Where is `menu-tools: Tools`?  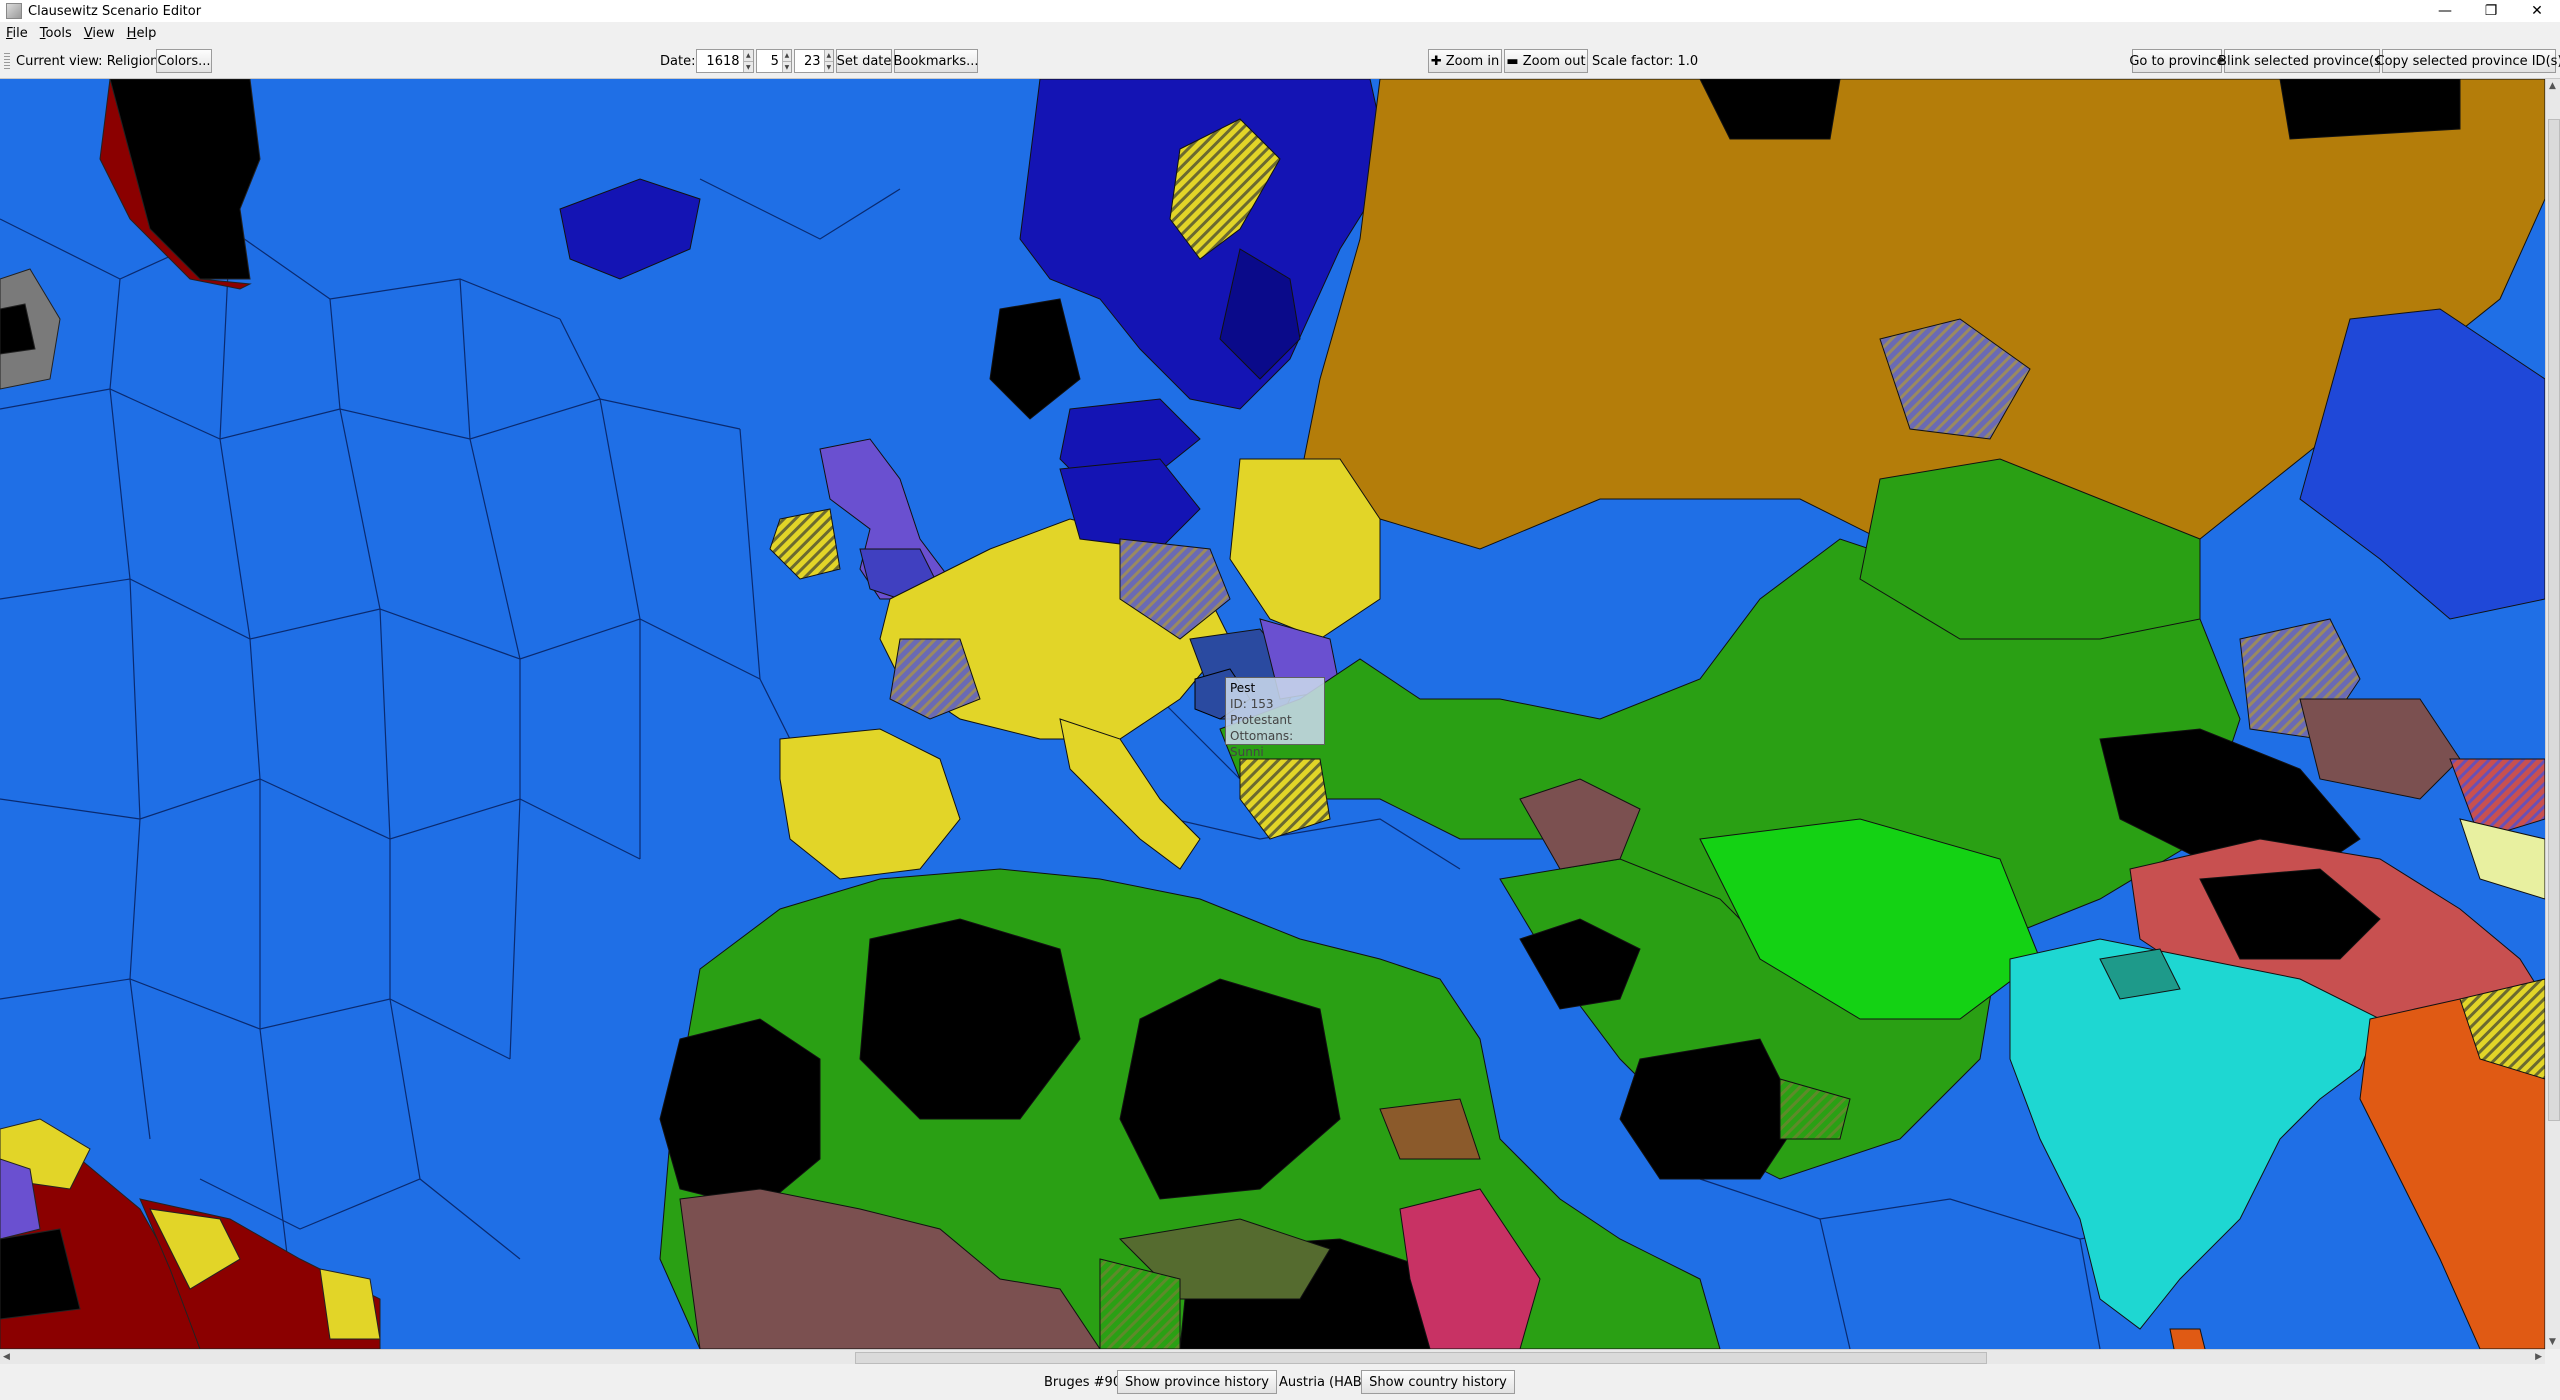 menu-tools: Tools is located at coordinates (56, 33).